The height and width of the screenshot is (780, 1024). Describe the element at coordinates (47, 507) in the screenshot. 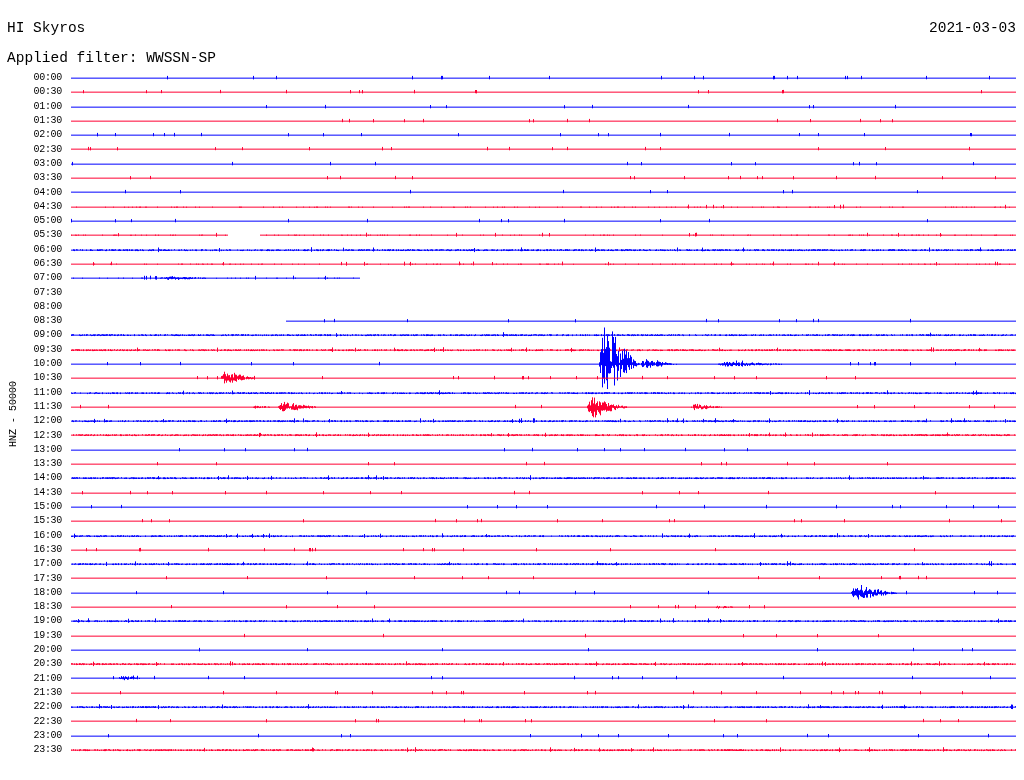

I see `time-label: 15:00` at that location.